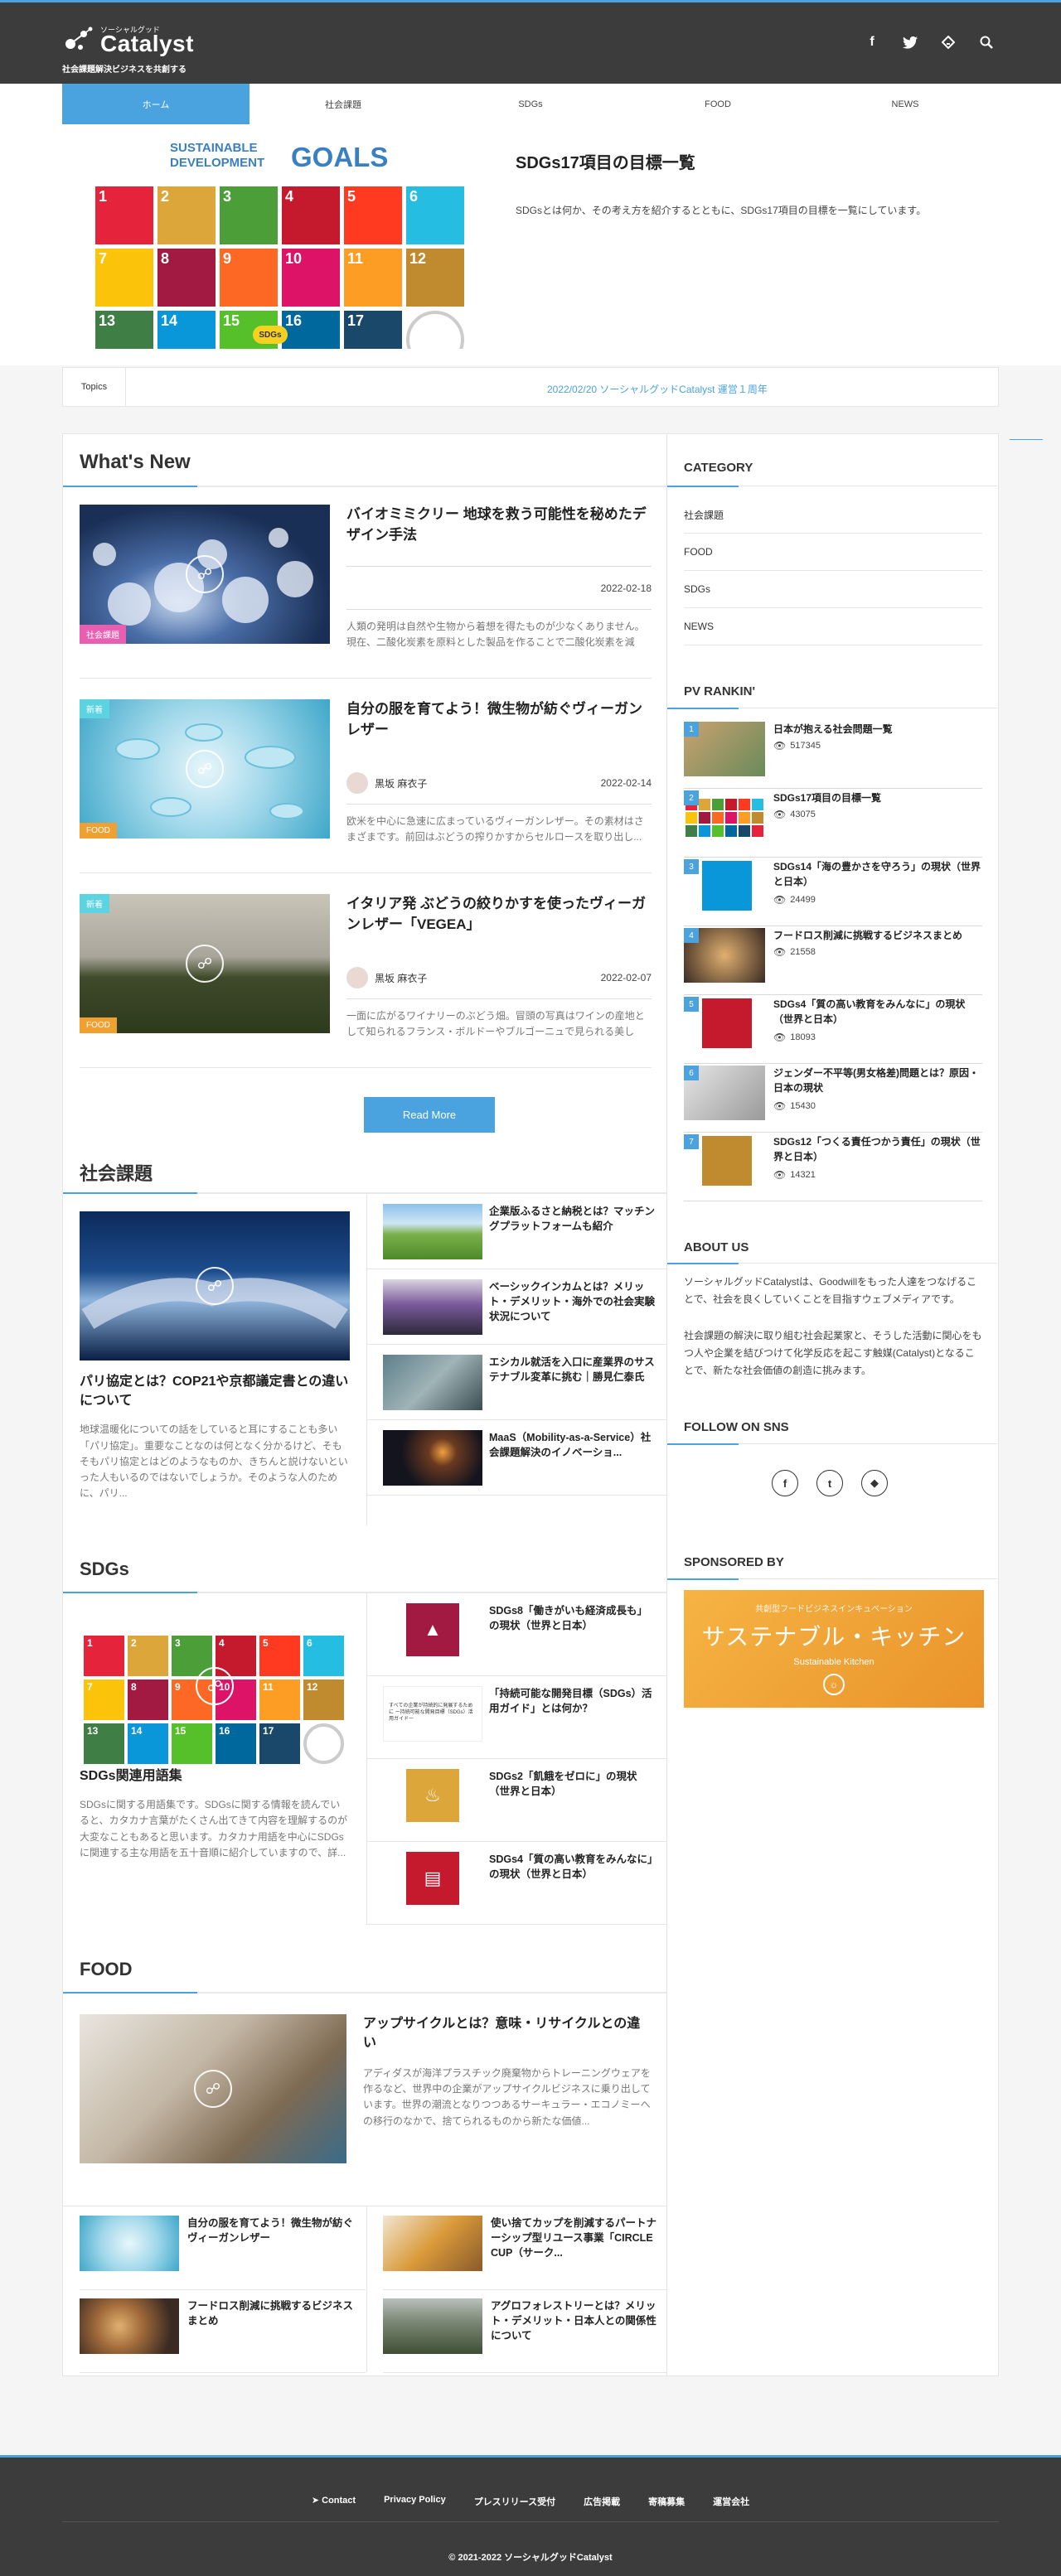 This screenshot has width=1061, height=2576. Describe the element at coordinates (499, 719) in the screenshot. I see `post-title: 自分の服を育てよう！微生物が紡ぐヴィーガンレザー` at that location.